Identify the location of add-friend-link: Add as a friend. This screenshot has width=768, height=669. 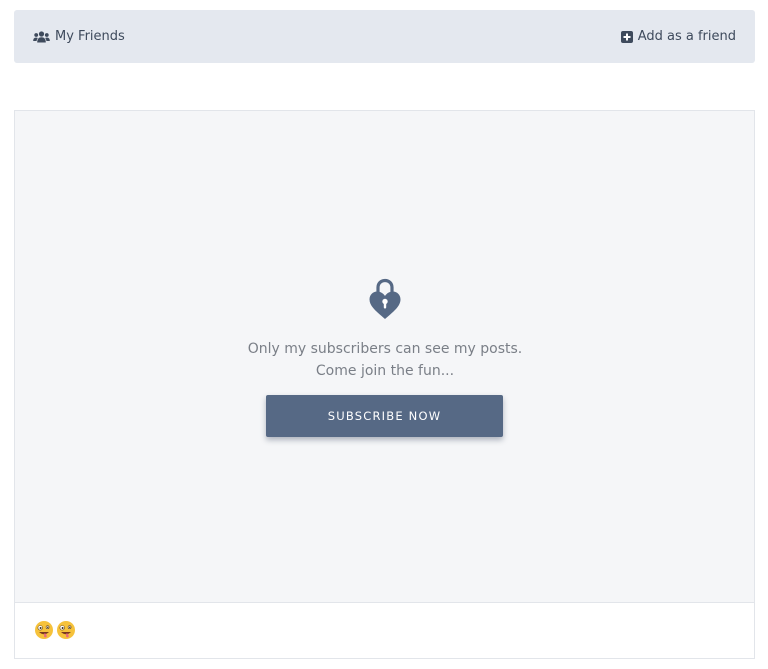
(678, 36).